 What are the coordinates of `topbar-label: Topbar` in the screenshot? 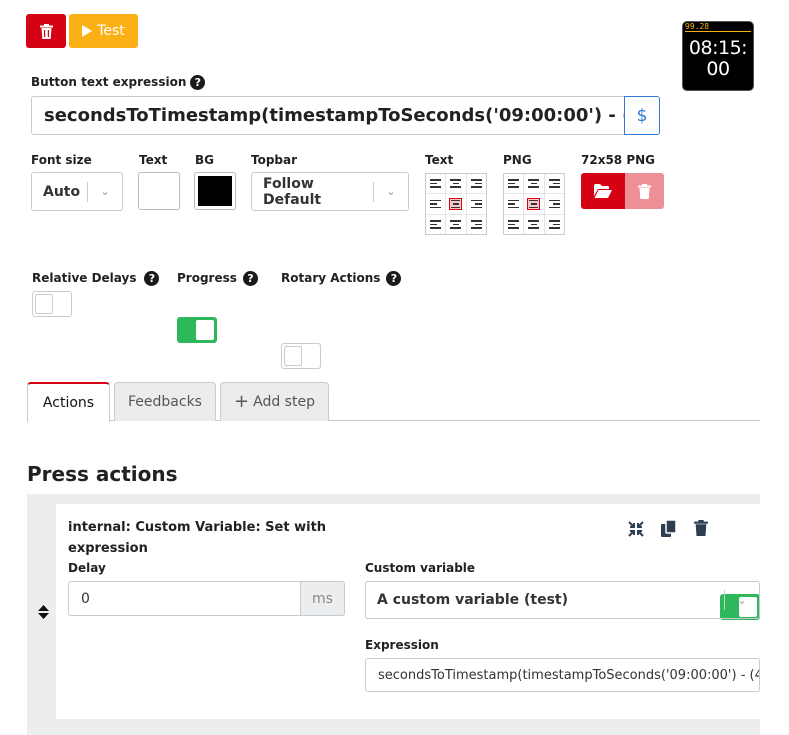 It's located at (274, 160).